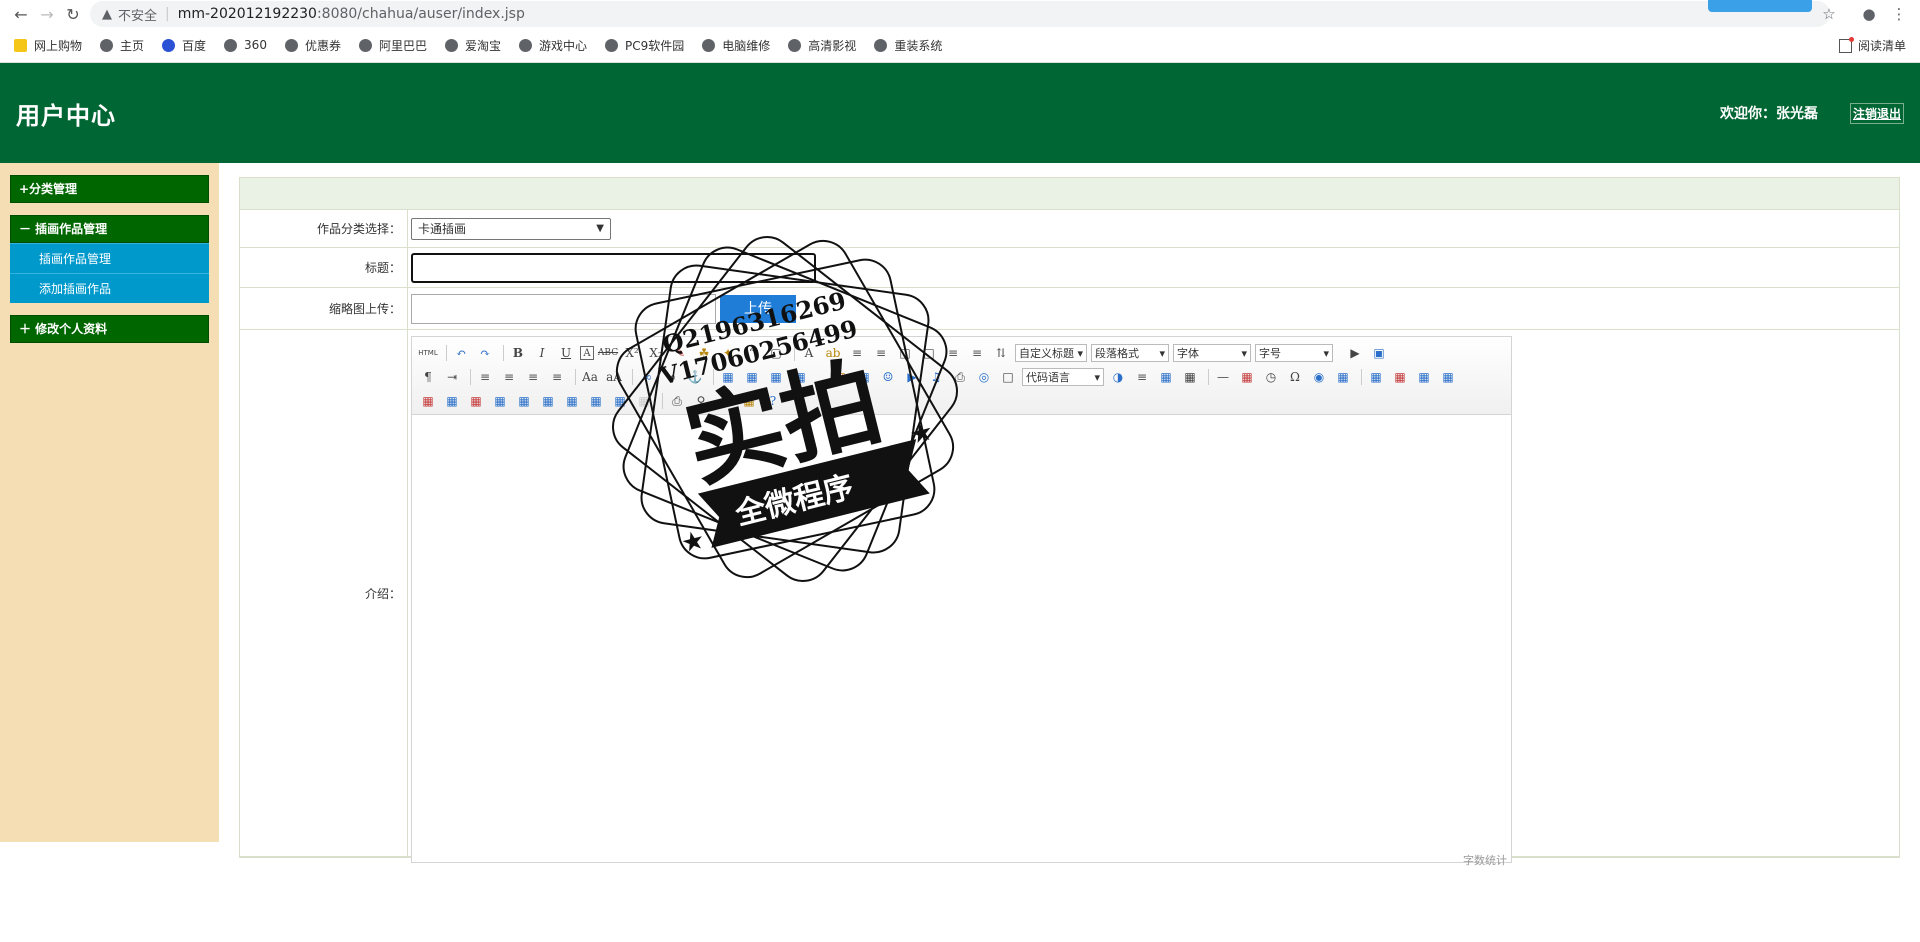 The image size is (1920, 942). What do you see at coordinates (122, 45) in the screenshot?
I see `bookmark-item: 主页` at bounding box center [122, 45].